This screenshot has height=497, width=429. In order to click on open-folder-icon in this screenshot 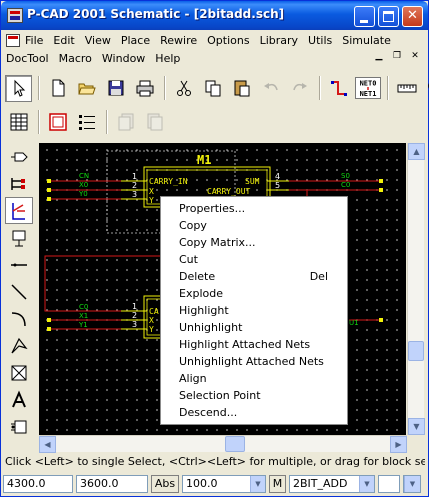, I will do `click(86, 89)`.